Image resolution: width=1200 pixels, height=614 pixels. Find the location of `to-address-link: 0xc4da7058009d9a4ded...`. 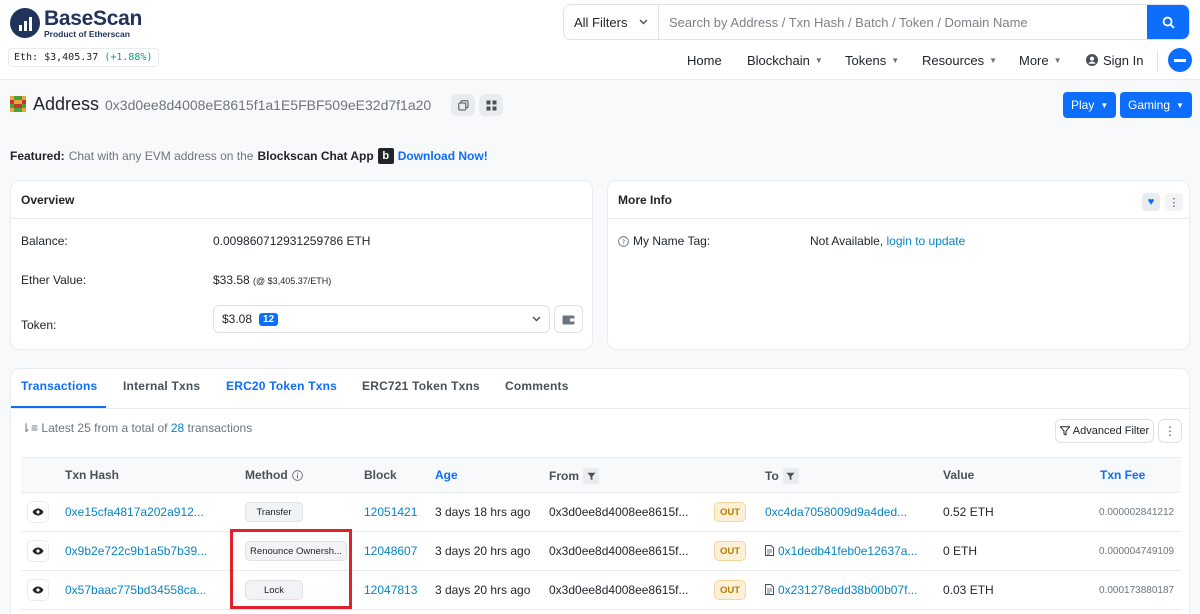

to-address-link: 0xc4da7058009d9a4ded... is located at coordinates (836, 512).